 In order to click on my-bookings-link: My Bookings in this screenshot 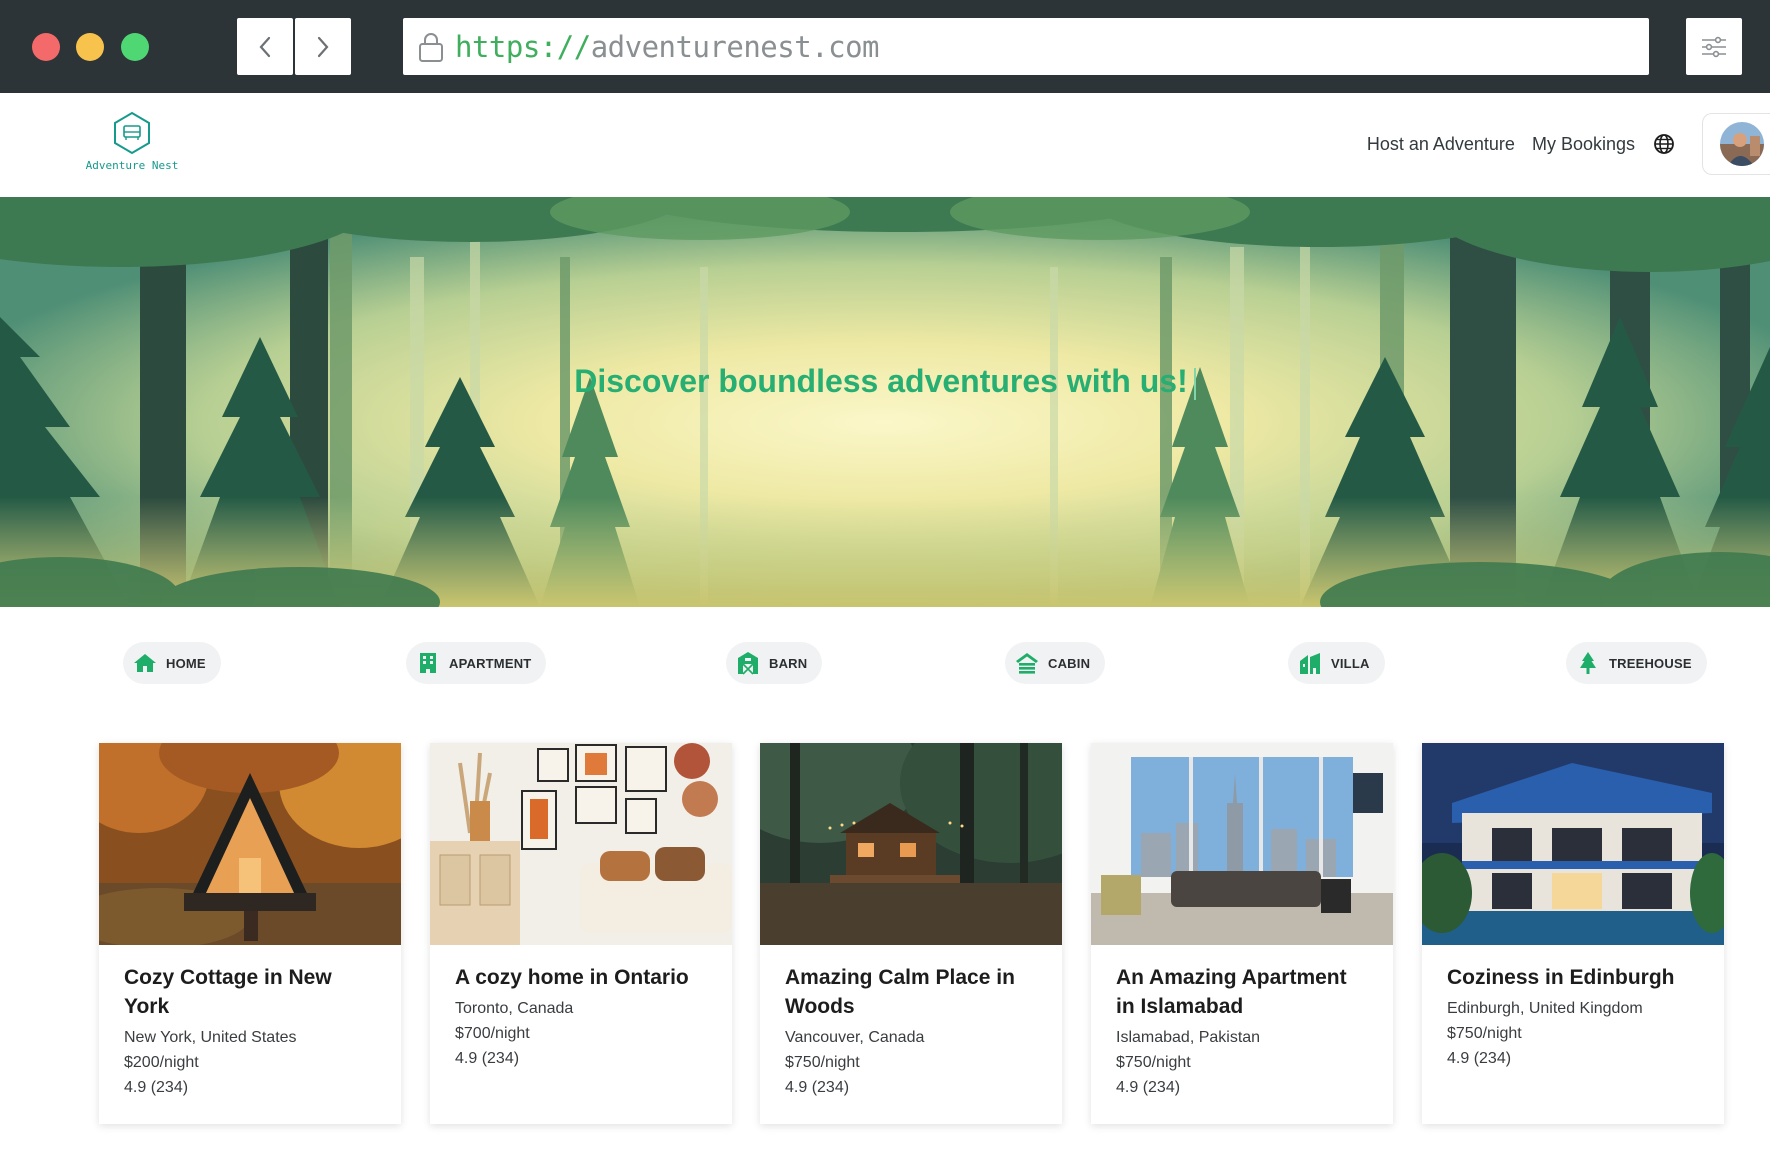, I will do `click(1583, 144)`.